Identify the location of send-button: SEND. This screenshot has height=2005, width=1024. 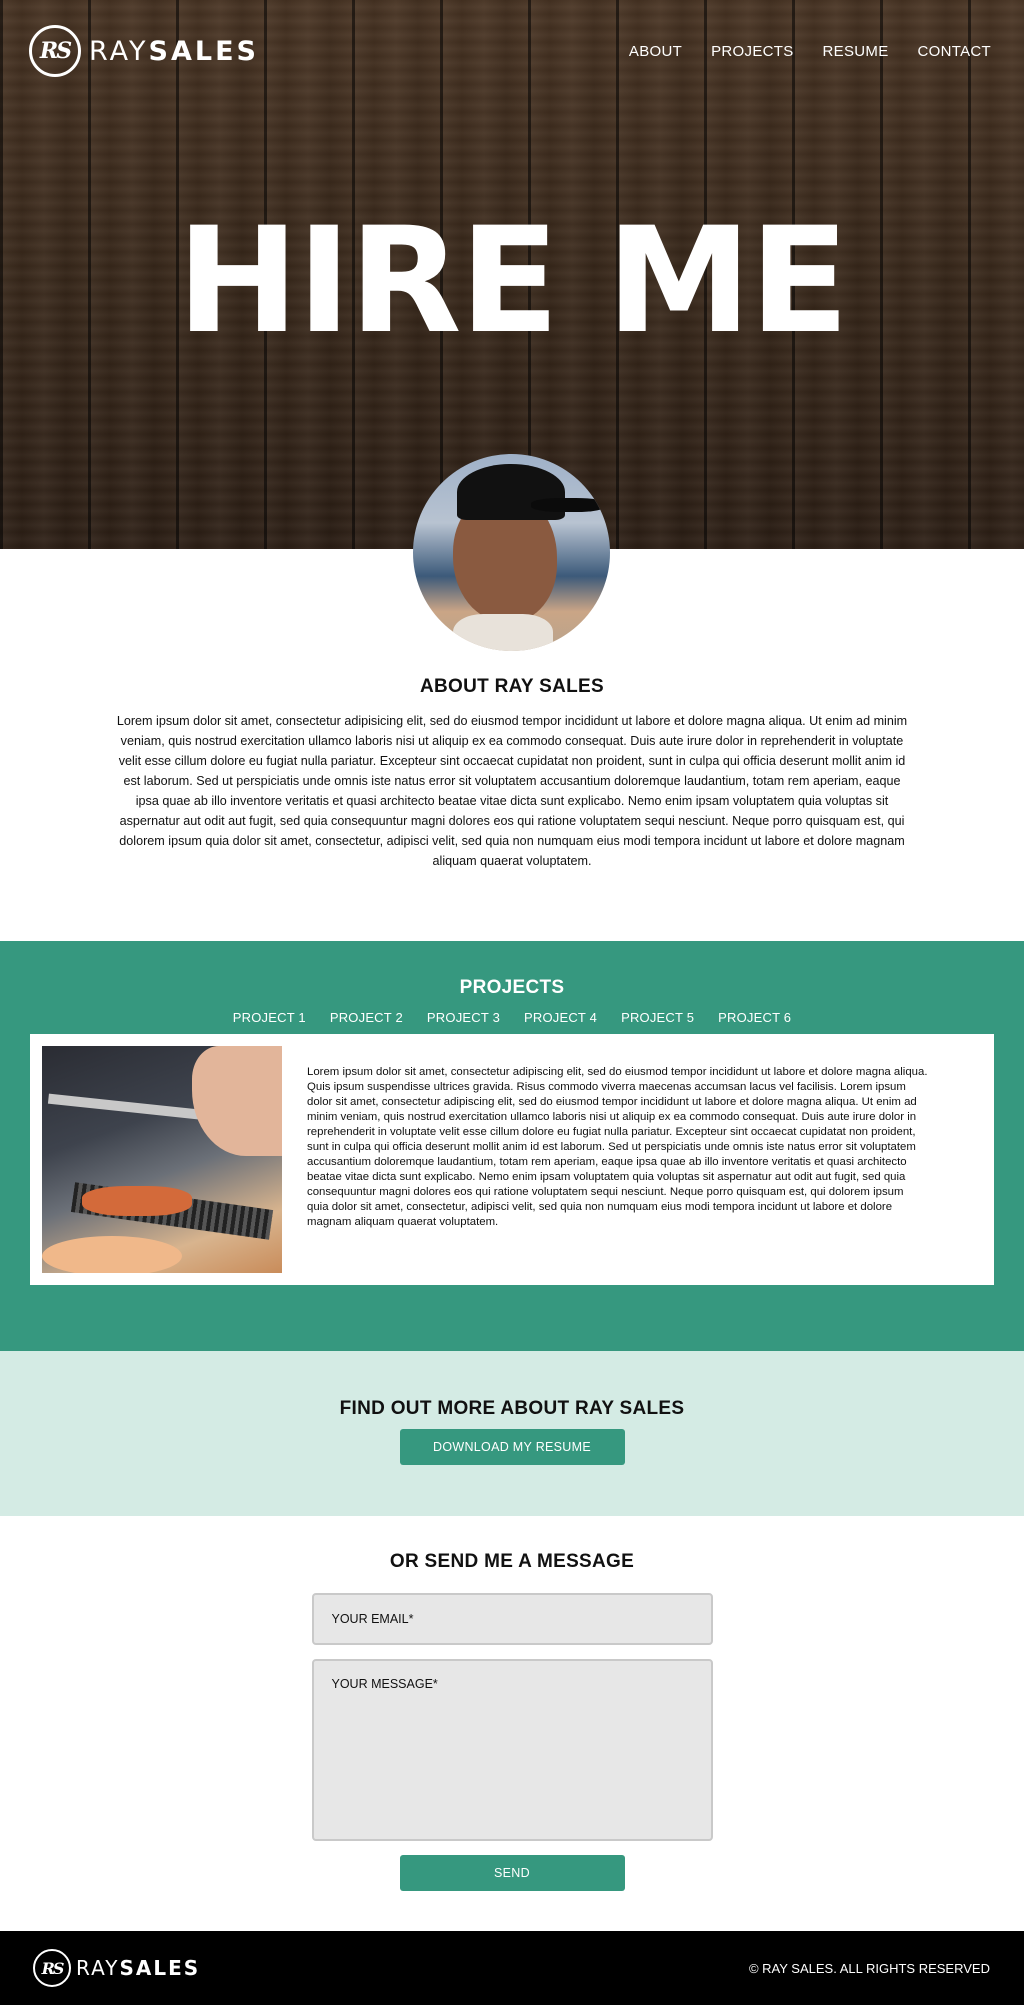
(512, 1873).